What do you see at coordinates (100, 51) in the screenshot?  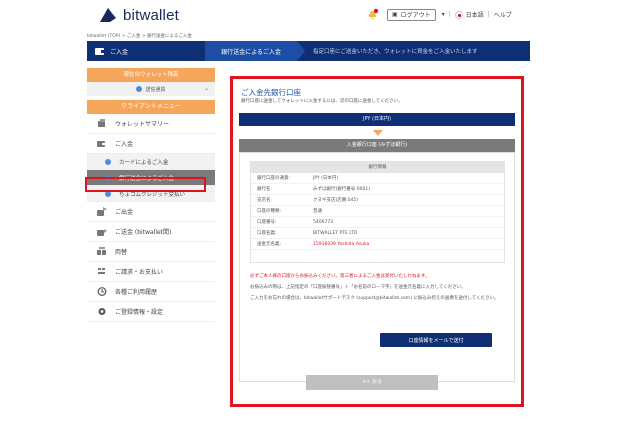 I see `wallet-icon` at bounding box center [100, 51].